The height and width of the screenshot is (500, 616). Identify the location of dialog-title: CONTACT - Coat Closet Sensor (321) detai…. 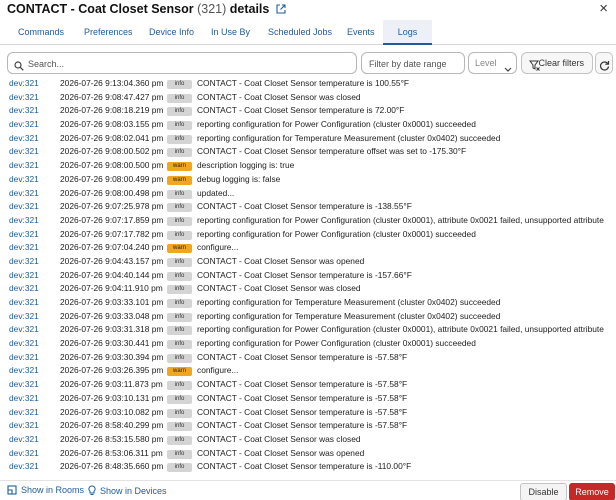
(146, 9).